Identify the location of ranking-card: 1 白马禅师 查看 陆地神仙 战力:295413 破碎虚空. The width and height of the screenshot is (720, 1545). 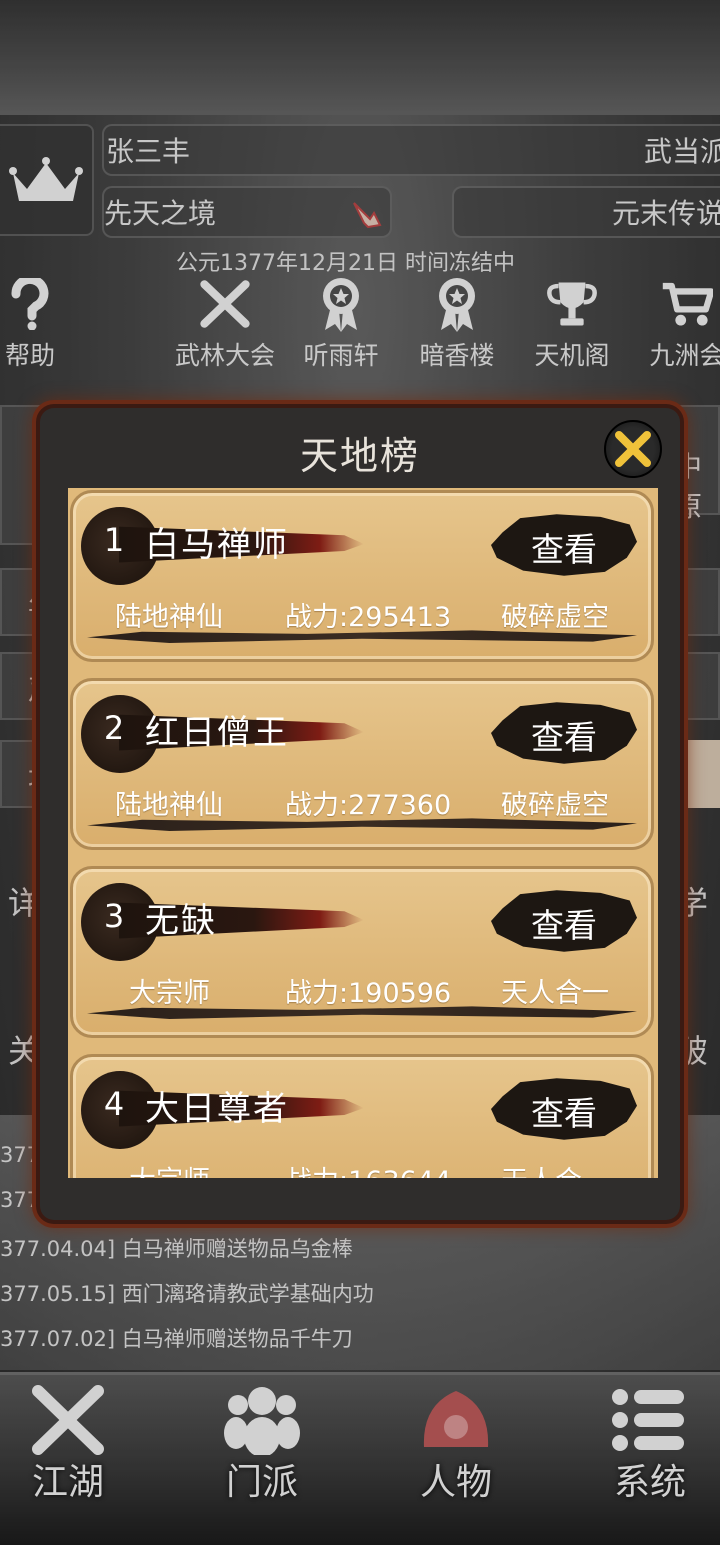
(362, 576).